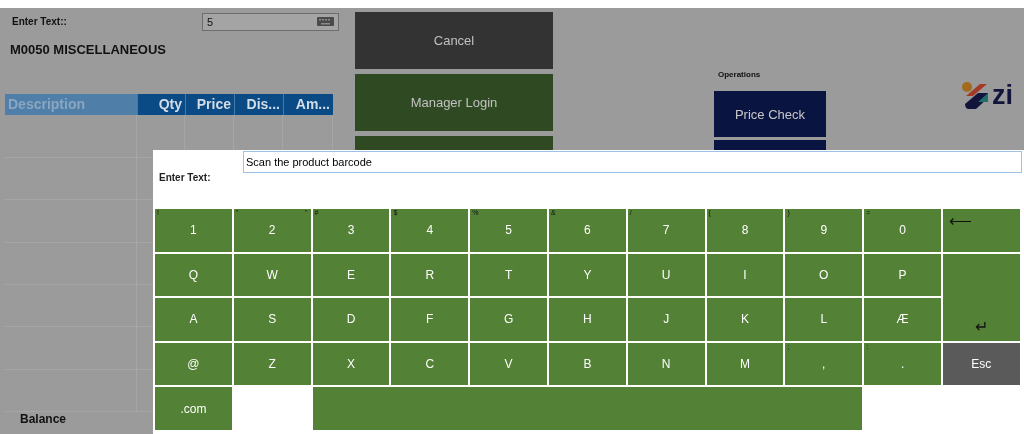  Describe the element at coordinates (88, 49) in the screenshot. I see `item-title: M0050 MISCELLANEOUS` at that location.